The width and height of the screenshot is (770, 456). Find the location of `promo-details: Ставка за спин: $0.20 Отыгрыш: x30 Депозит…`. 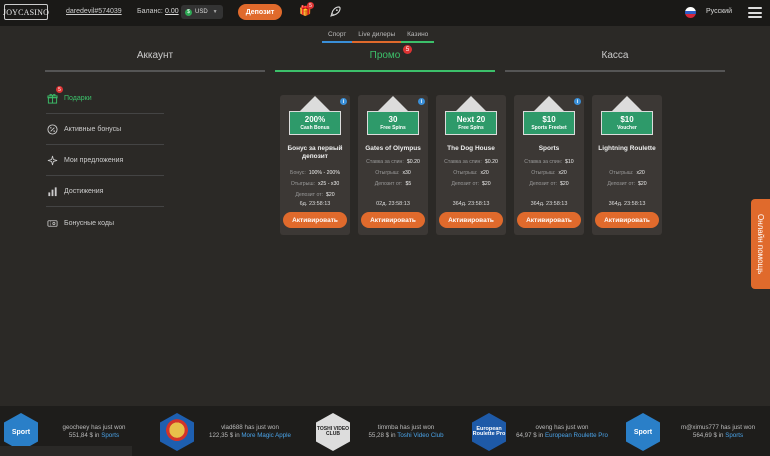

promo-details: Ставка за спин: $0.20 Отыгрыш: x30 Депозит… is located at coordinates (393, 173).